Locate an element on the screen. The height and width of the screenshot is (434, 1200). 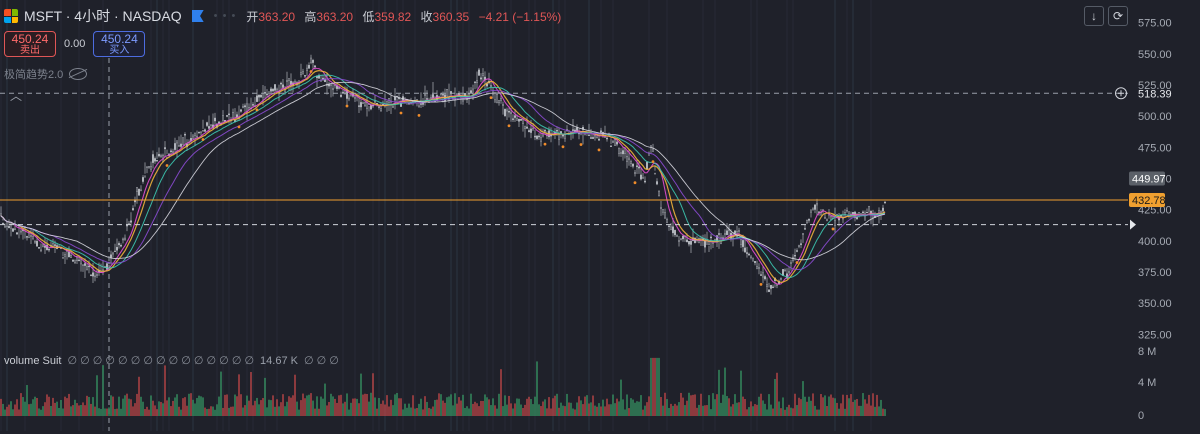
volume-title: volume Suit is located at coordinates (32, 361).